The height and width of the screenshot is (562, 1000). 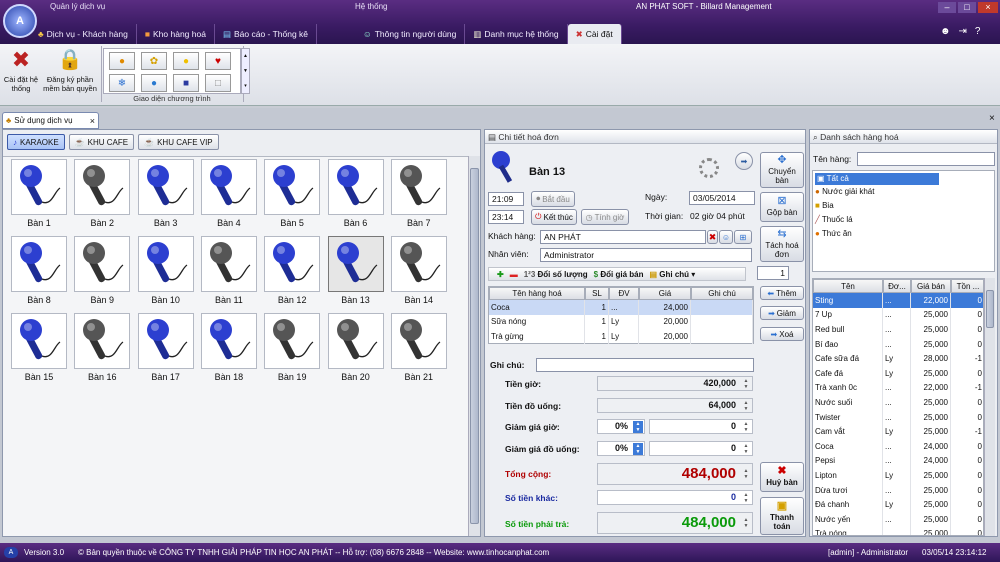 What do you see at coordinates (624, 293) in the screenshot?
I see `invoice-col-header: ĐV` at bounding box center [624, 293].